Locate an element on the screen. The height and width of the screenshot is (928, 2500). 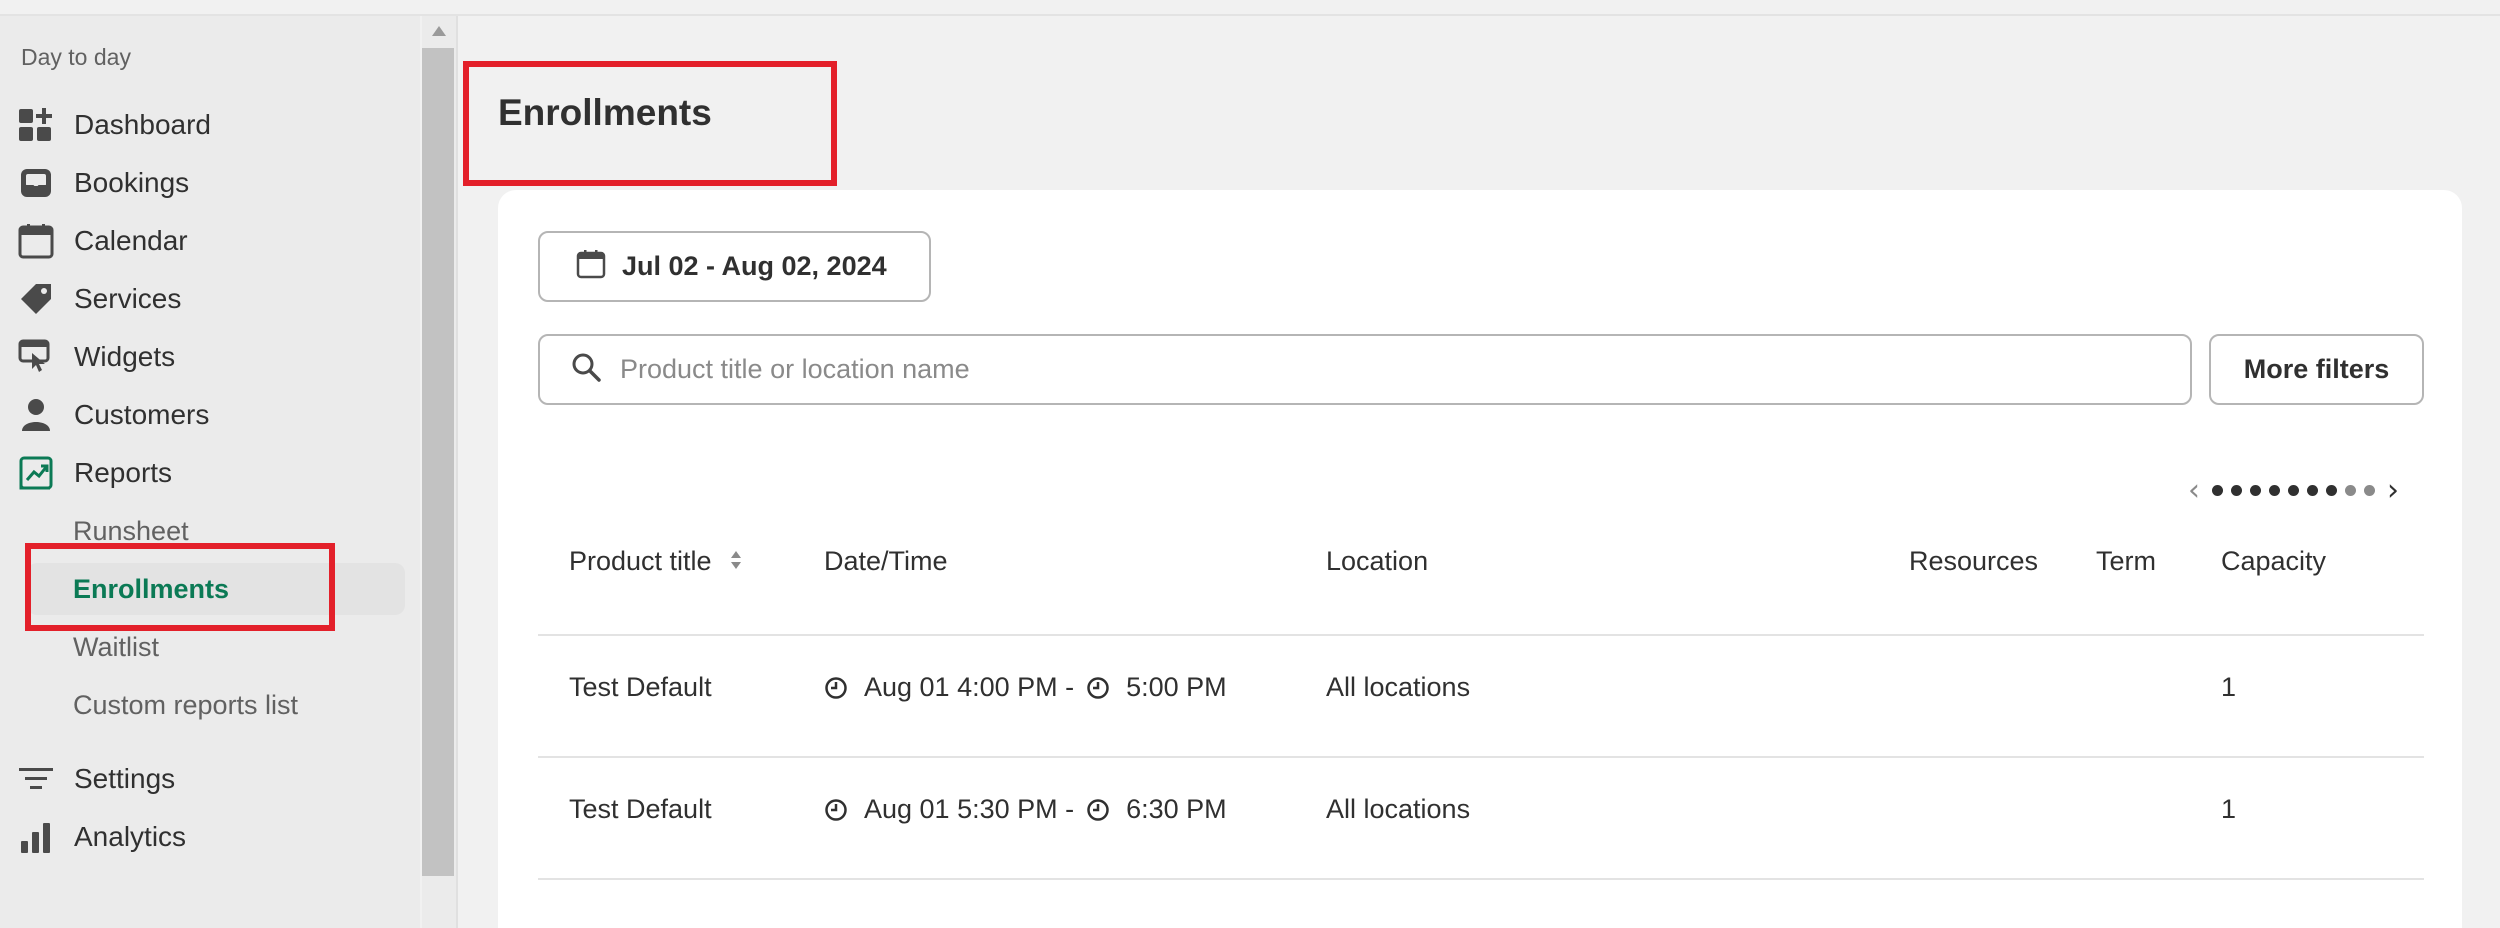
sidebar-item-dashboard: Dashboard is located at coordinates (213, 125).